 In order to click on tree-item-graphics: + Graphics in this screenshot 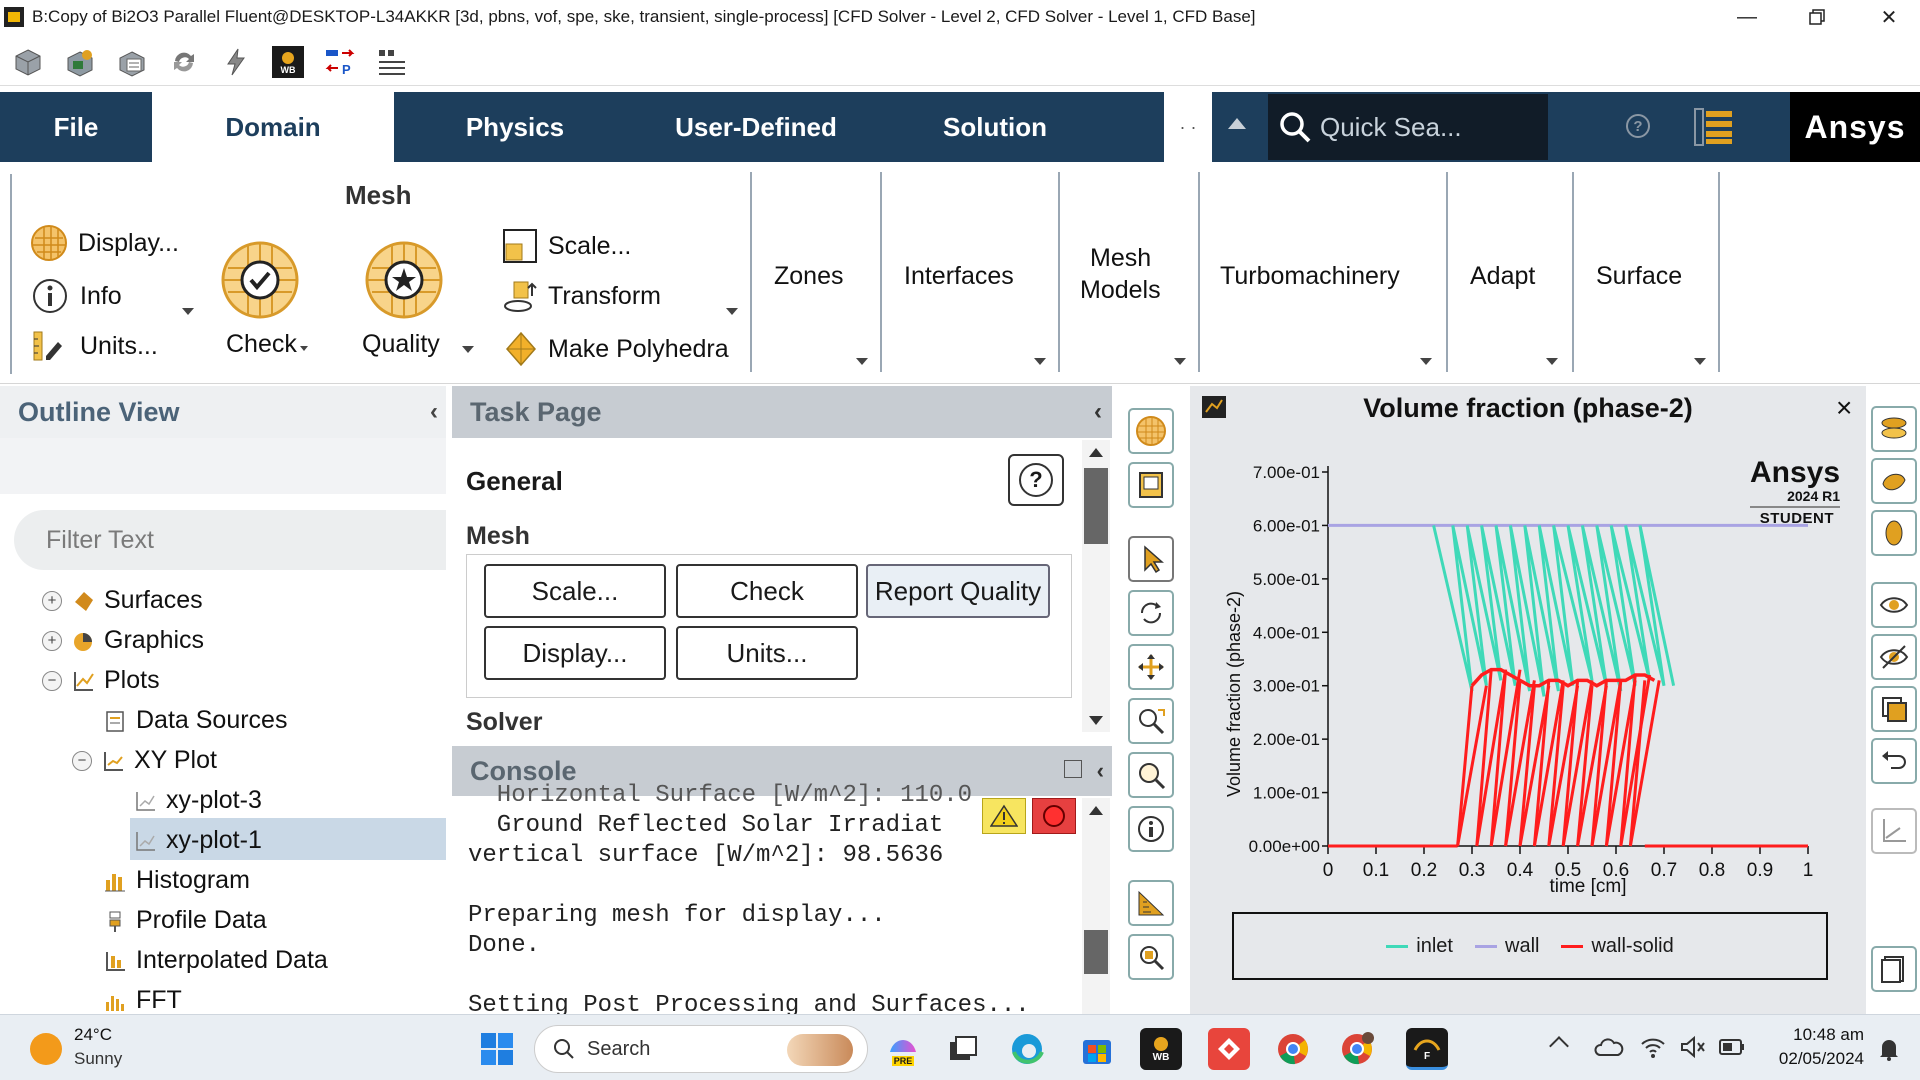, I will do `click(123, 640)`.